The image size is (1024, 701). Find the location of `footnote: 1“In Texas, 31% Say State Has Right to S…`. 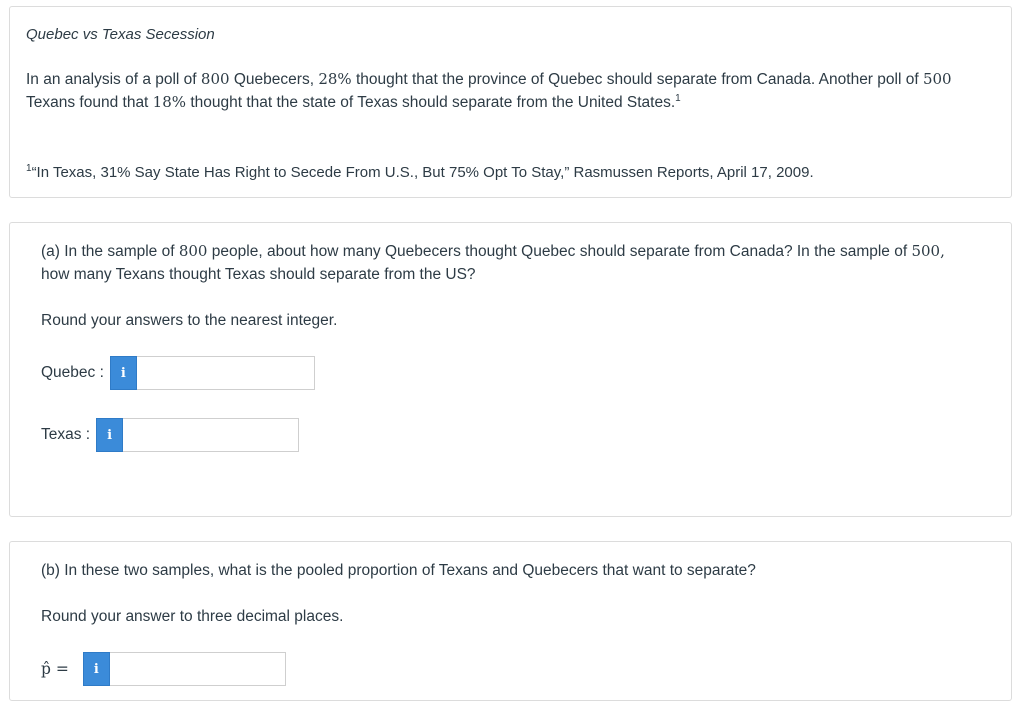

footnote: 1“In Texas, 31% Say State Has Right to S… is located at coordinates (420, 172).